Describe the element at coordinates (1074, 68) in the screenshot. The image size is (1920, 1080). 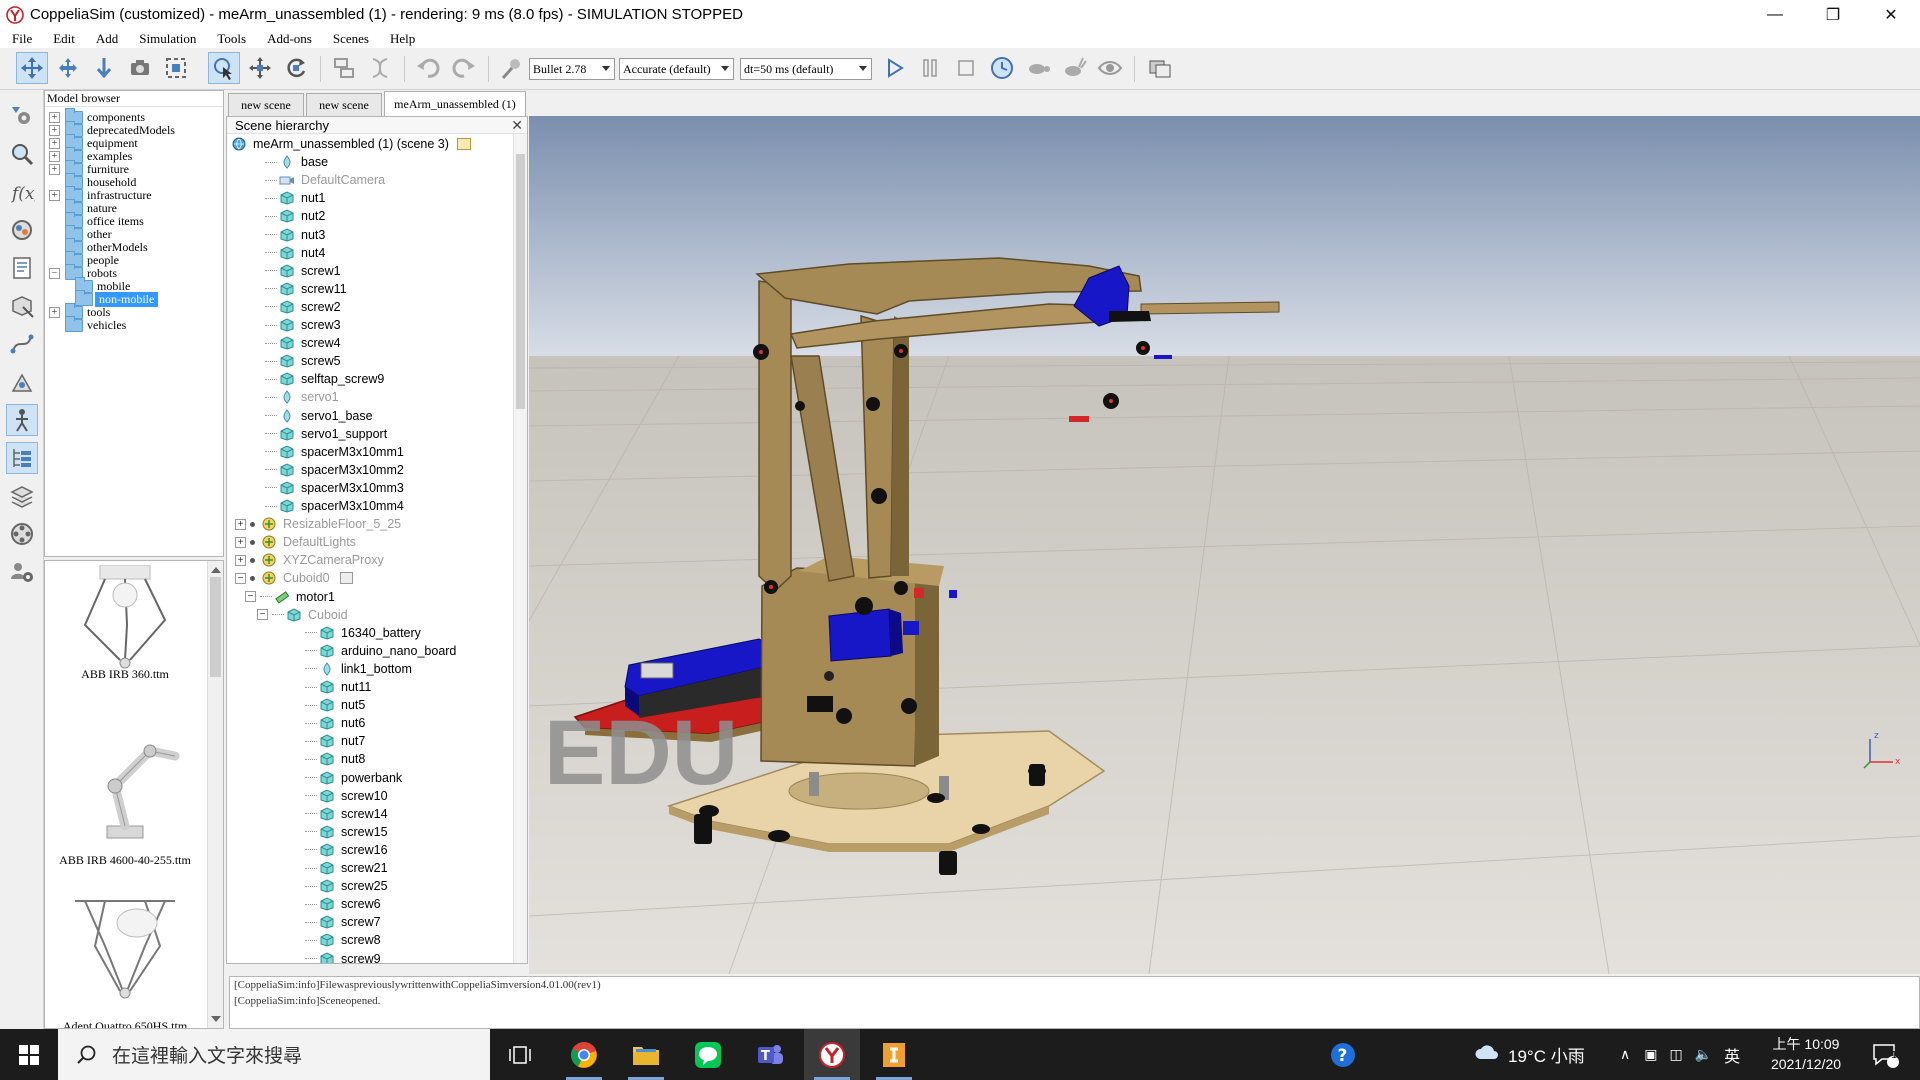
I see `speed-up-button` at that location.